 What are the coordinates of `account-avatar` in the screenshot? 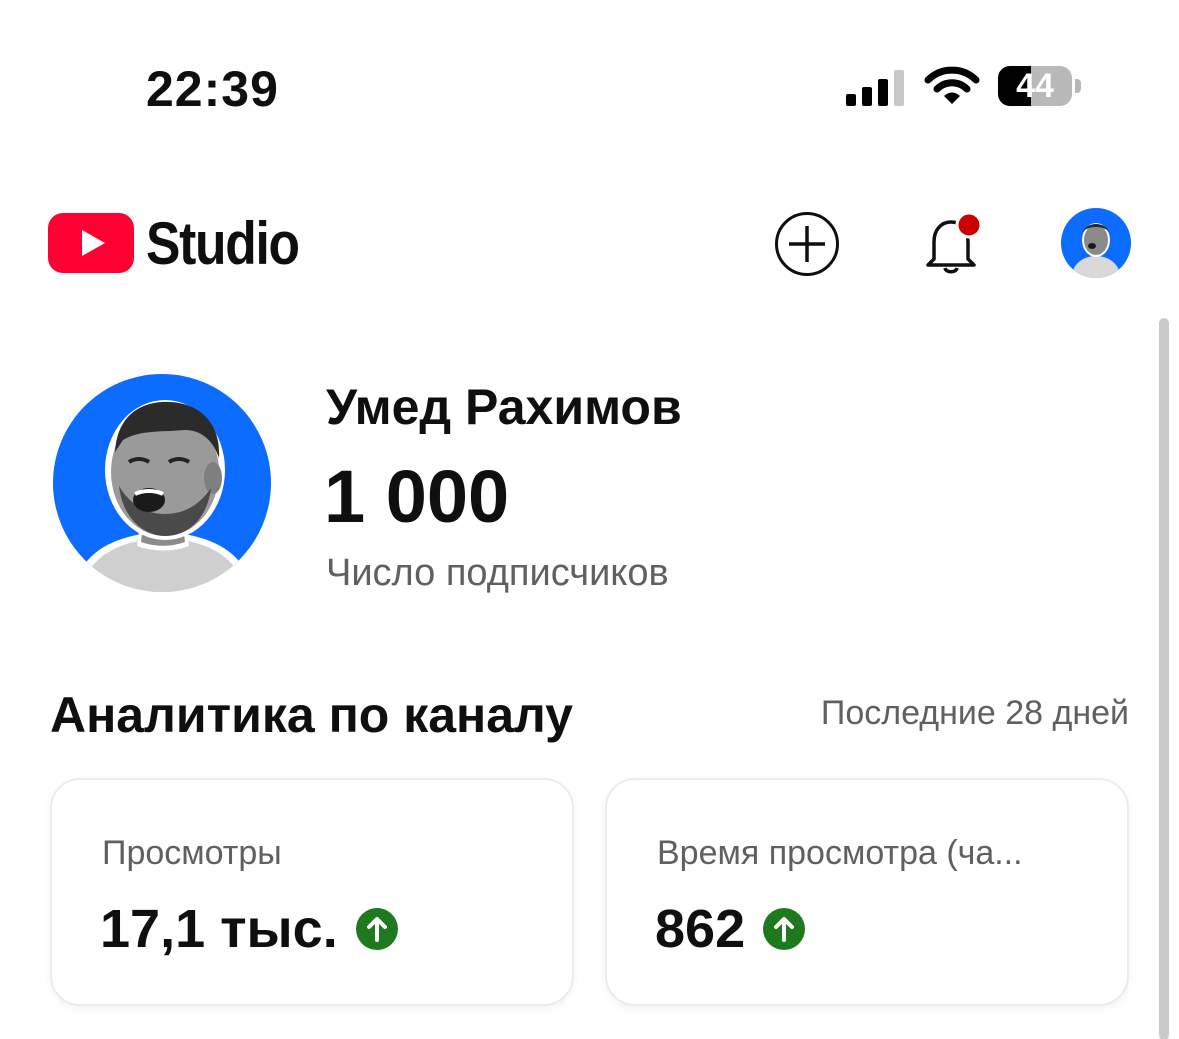 It's located at (1096, 243).